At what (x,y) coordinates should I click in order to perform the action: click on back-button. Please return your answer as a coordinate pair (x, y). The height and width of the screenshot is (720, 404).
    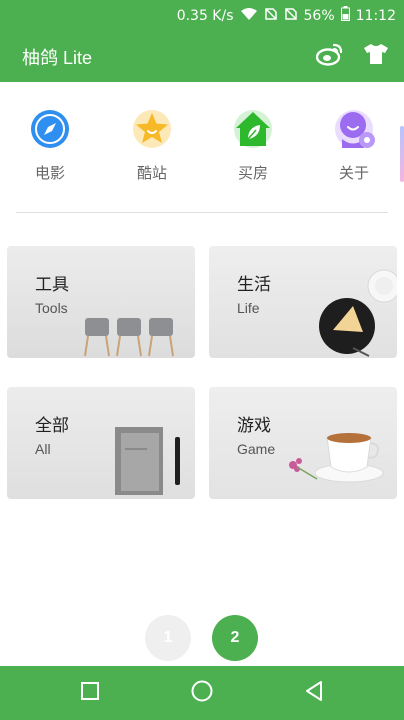
    Looking at the image, I should click on (314, 693).